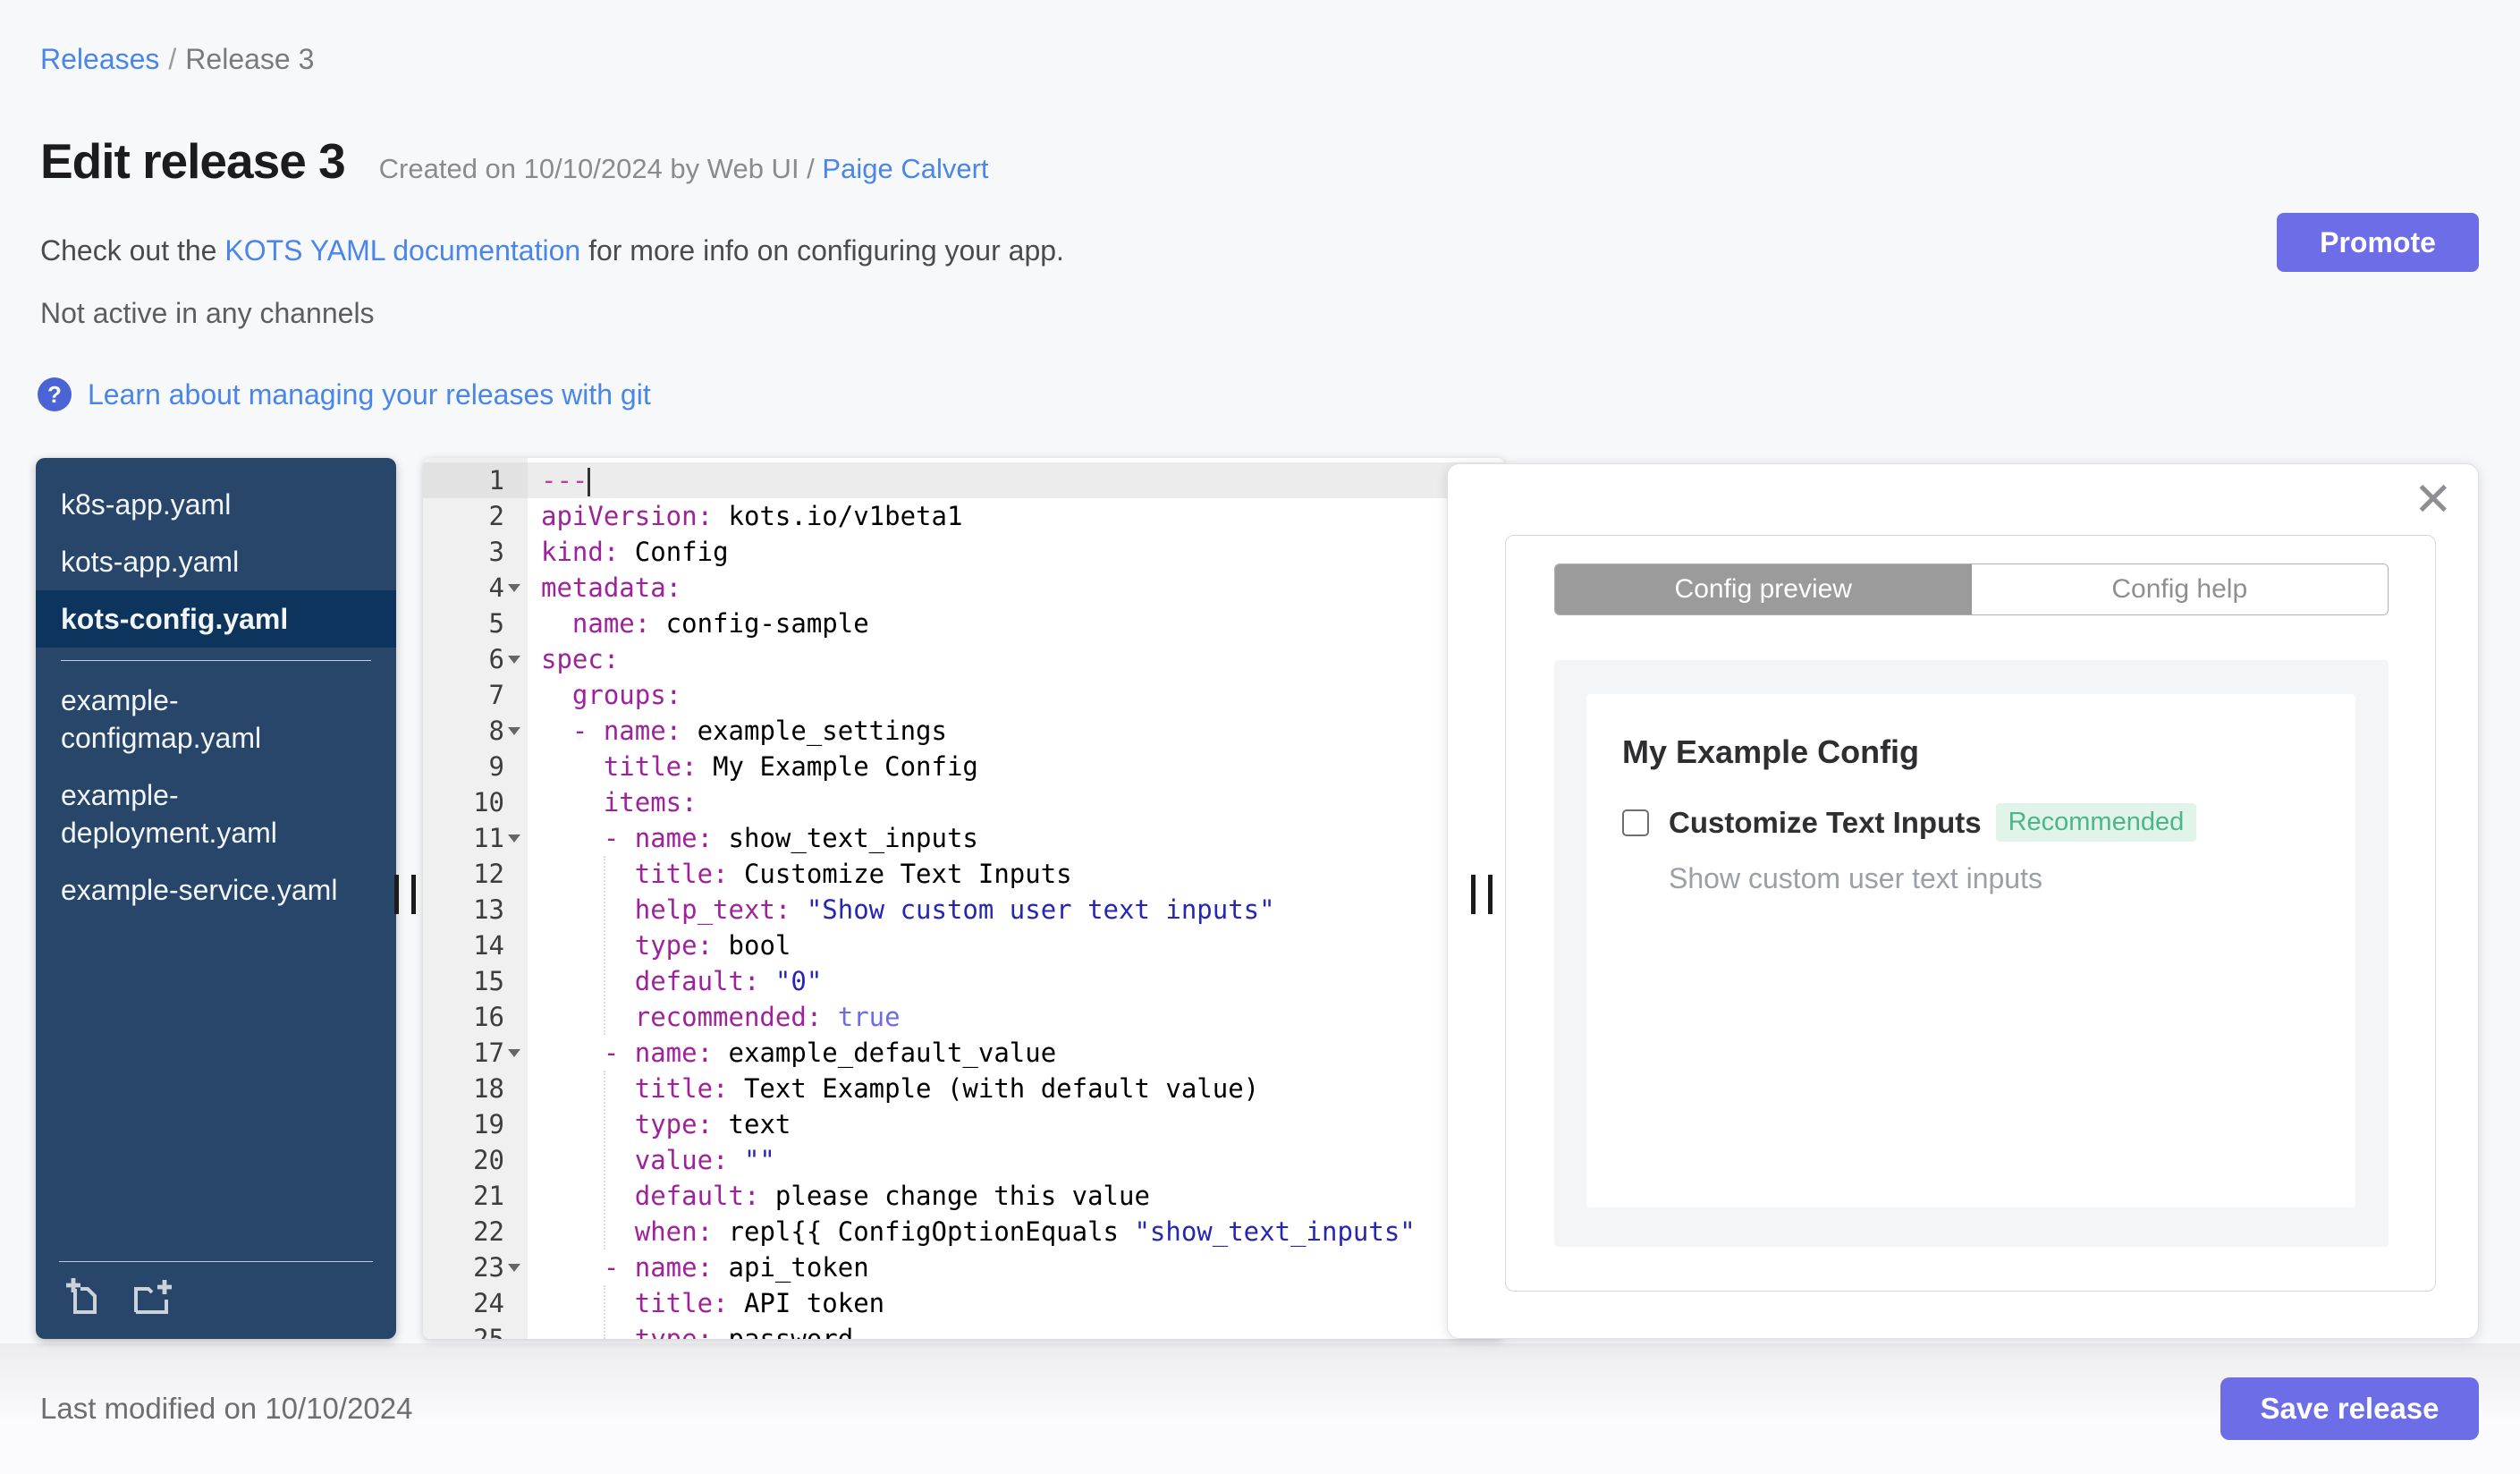  What do you see at coordinates (488, 1303) in the screenshot?
I see `line-number: 24` at bounding box center [488, 1303].